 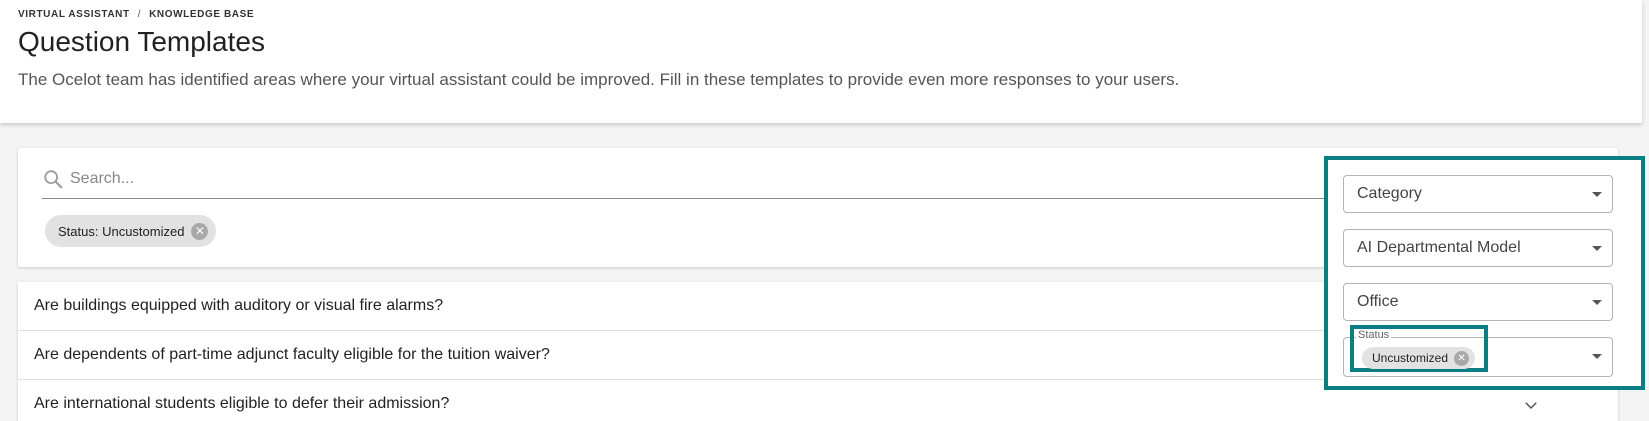 I want to click on status-select: Status Uncustomized ✕, so click(x=1478, y=351).